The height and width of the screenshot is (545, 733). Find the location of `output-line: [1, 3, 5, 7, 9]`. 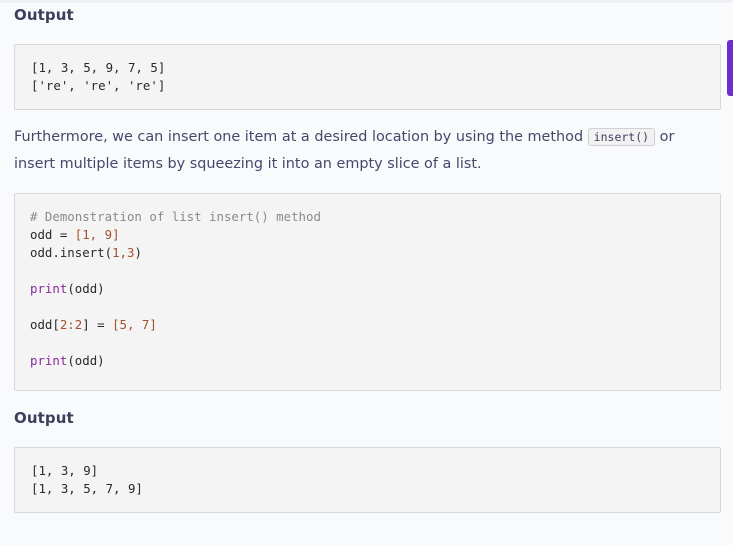

output-line: [1, 3, 5, 7, 9] is located at coordinates (87, 488).